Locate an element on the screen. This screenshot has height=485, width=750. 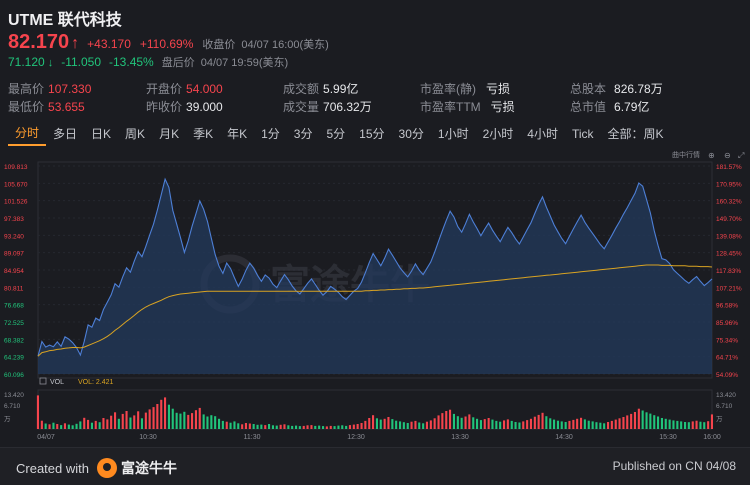
tab-9: 5分 is located at coordinates (335, 134).